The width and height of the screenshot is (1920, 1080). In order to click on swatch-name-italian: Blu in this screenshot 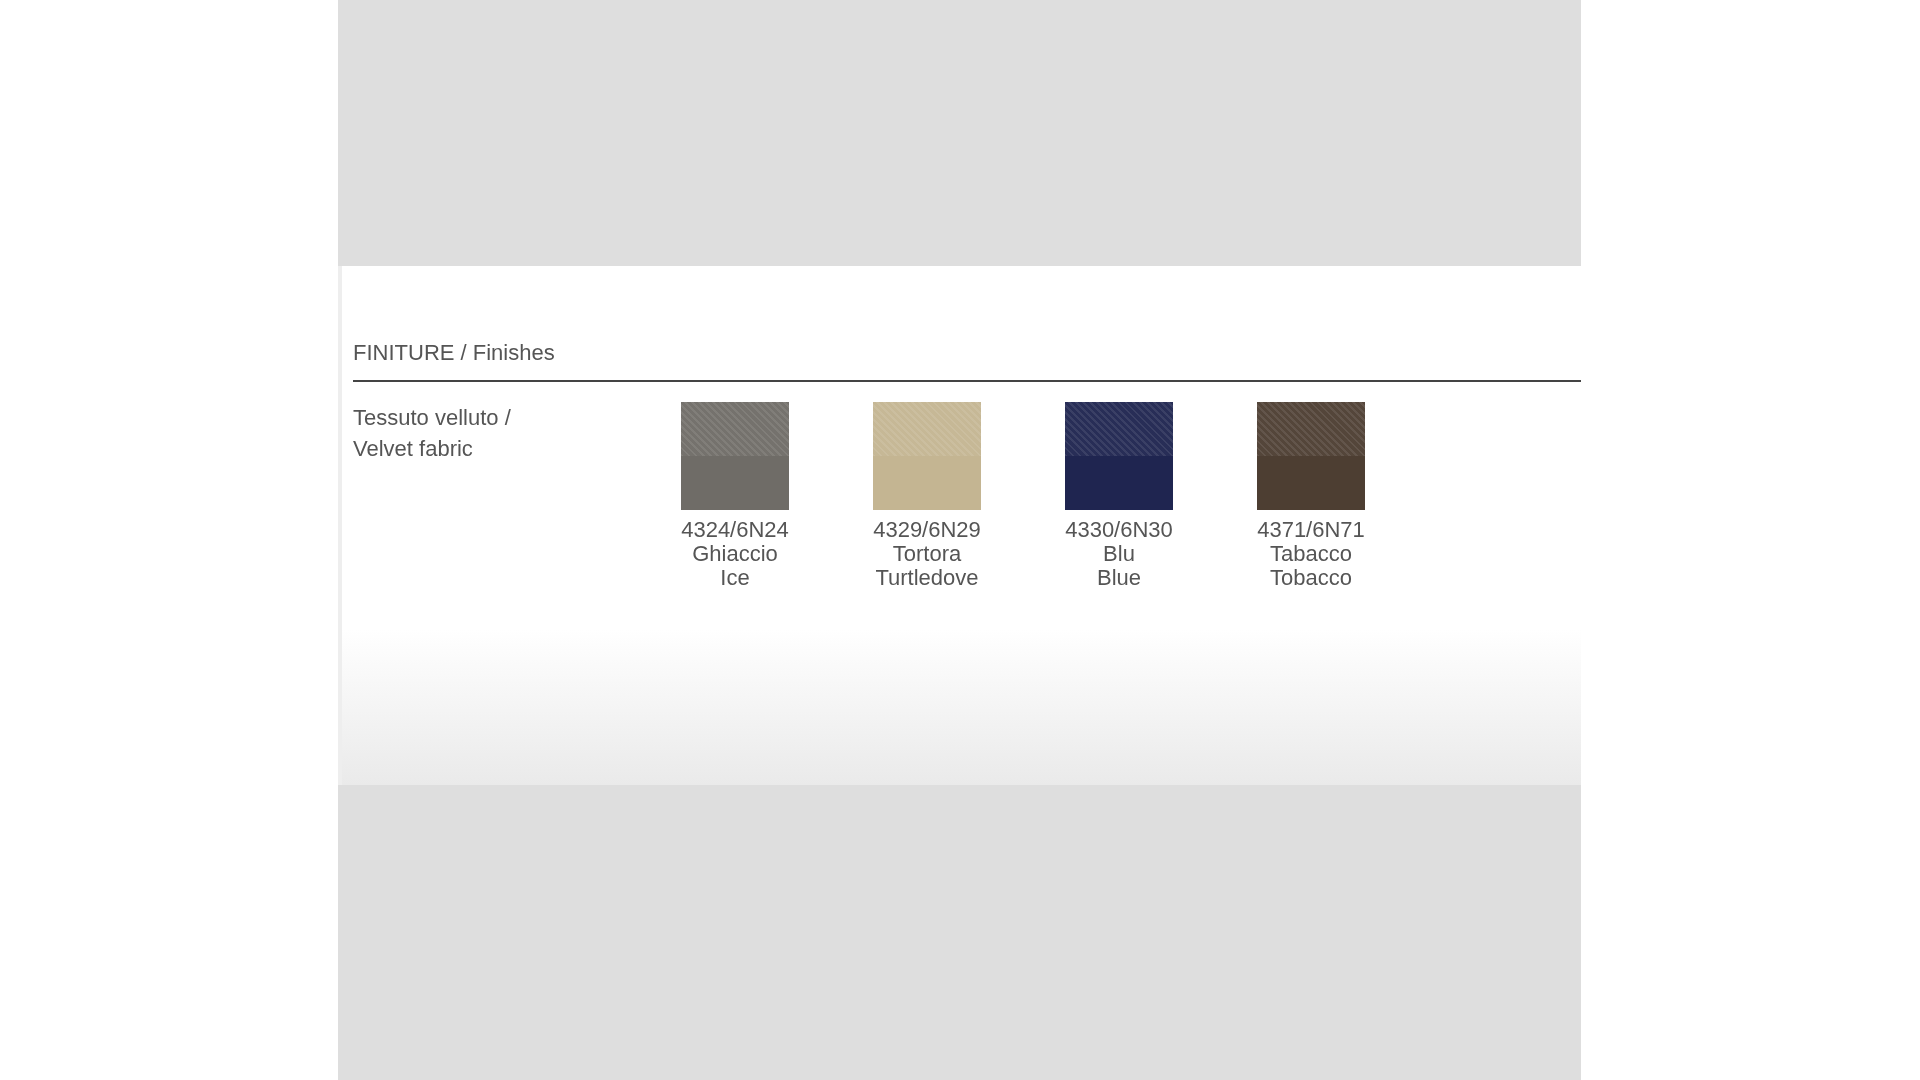, I will do `click(1119, 554)`.